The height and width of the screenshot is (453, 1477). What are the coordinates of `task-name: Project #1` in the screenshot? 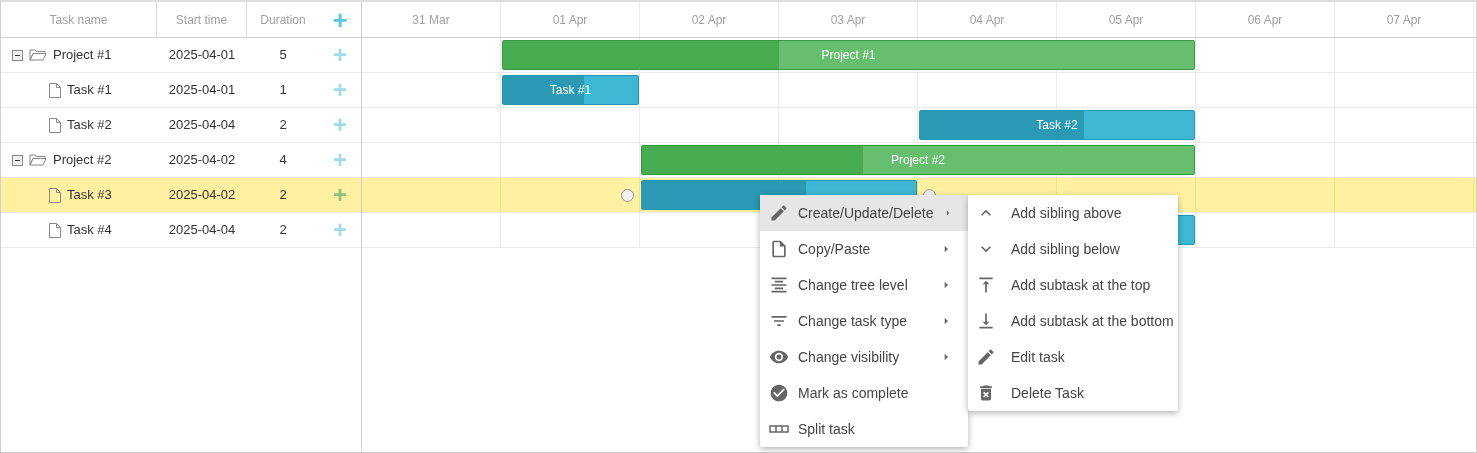 It's located at (82, 55).